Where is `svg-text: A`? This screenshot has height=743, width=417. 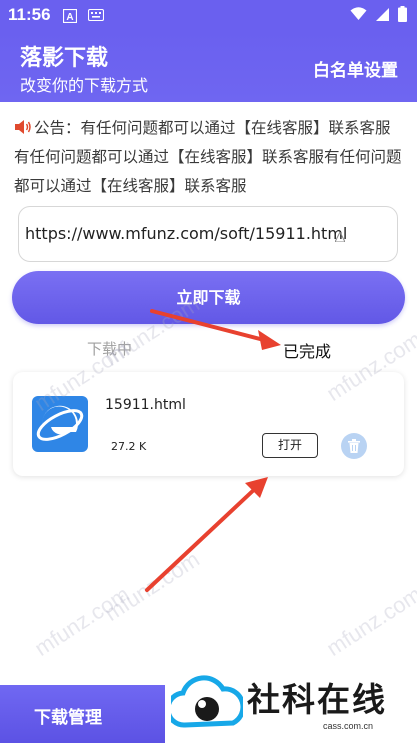
svg-text: A is located at coordinates (69, 17).